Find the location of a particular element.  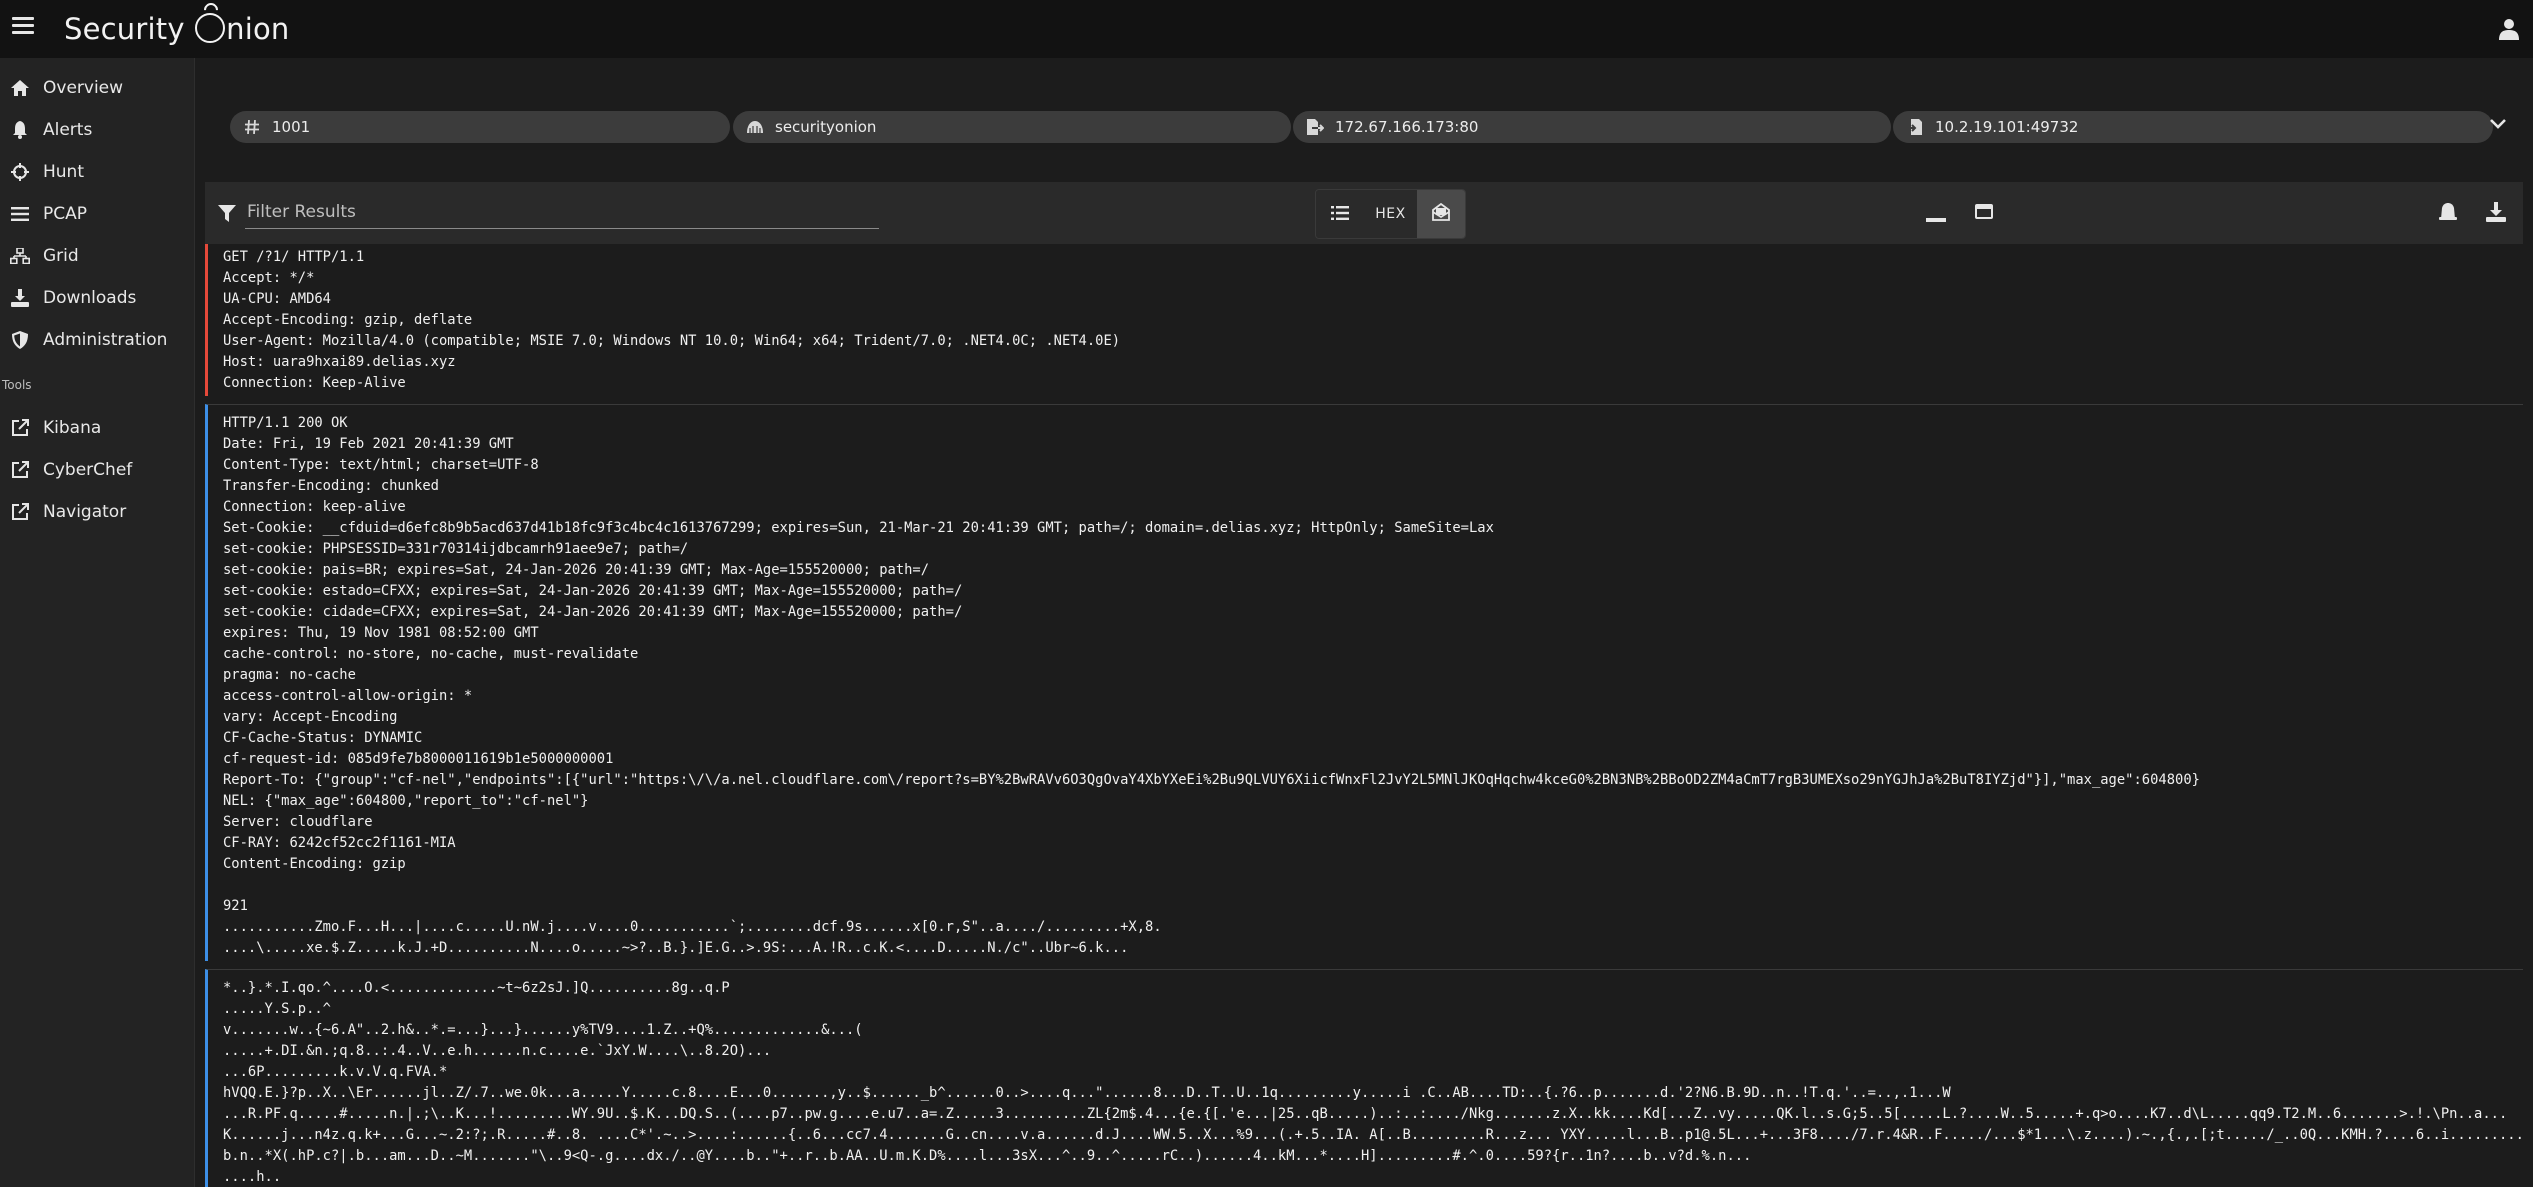

sidebar-item-downloads: Downloads is located at coordinates (97, 298).